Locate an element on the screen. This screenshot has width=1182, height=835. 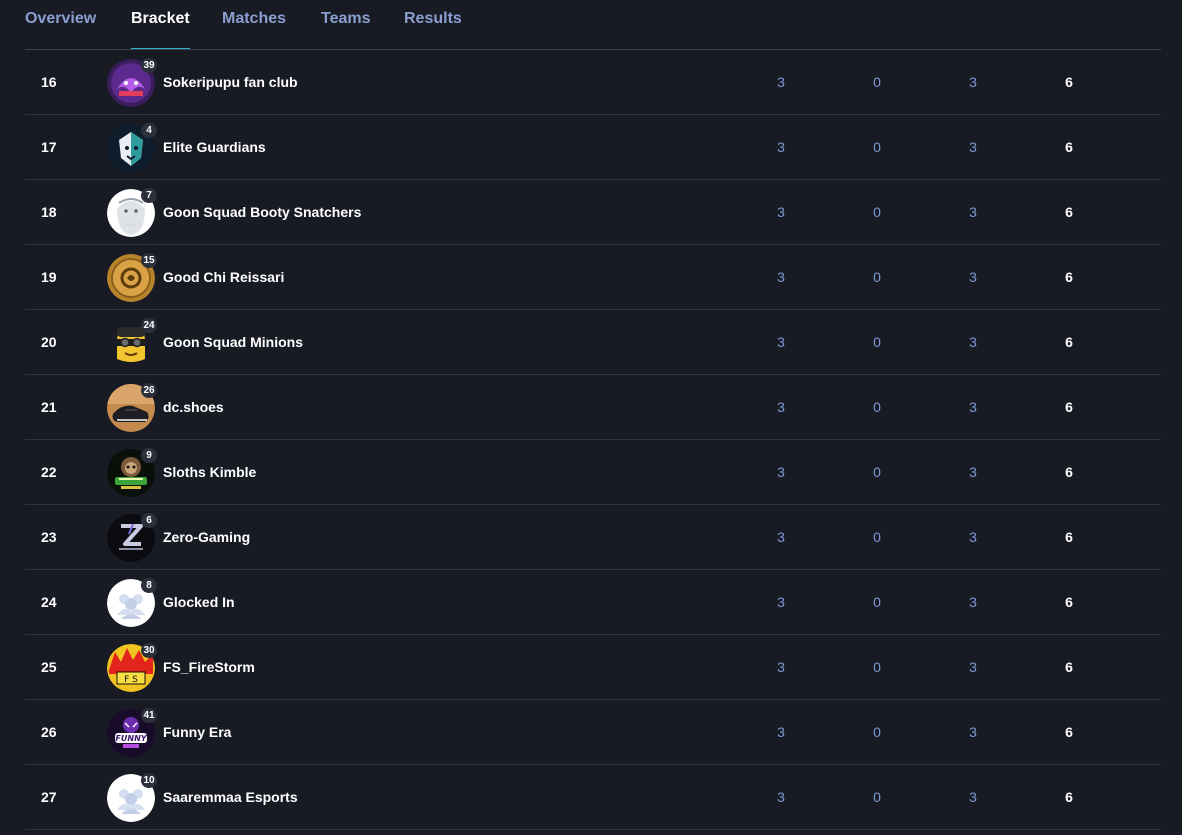
table-row: 22 9 Sloths Kimble 3 0 3 6 is located at coordinates (593, 472).